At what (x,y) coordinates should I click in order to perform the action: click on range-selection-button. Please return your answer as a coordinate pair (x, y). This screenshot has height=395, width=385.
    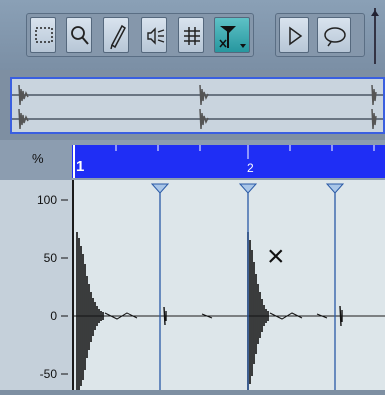
    Looking at the image, I should click on (43, 35).